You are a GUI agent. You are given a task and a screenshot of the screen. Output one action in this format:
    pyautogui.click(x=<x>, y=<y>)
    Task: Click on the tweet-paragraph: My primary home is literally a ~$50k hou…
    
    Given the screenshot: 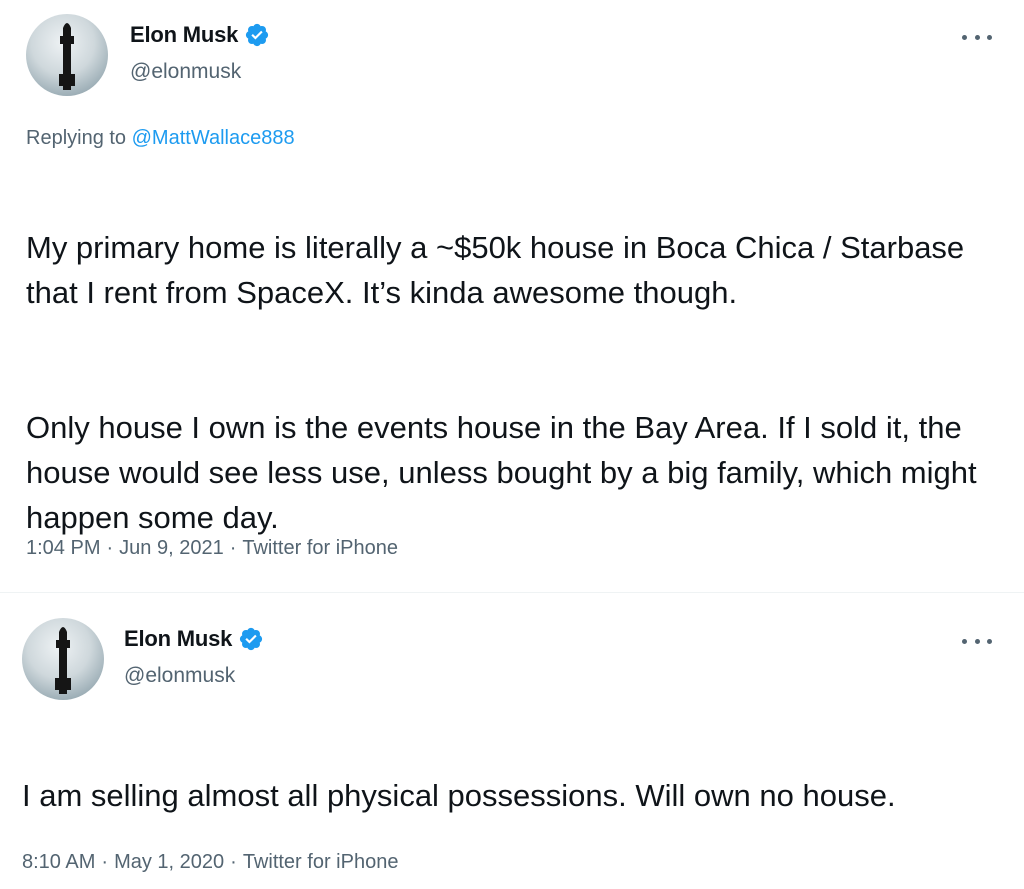 What is the action you would take?
    pyautogui.click(x=495, y=270)
    